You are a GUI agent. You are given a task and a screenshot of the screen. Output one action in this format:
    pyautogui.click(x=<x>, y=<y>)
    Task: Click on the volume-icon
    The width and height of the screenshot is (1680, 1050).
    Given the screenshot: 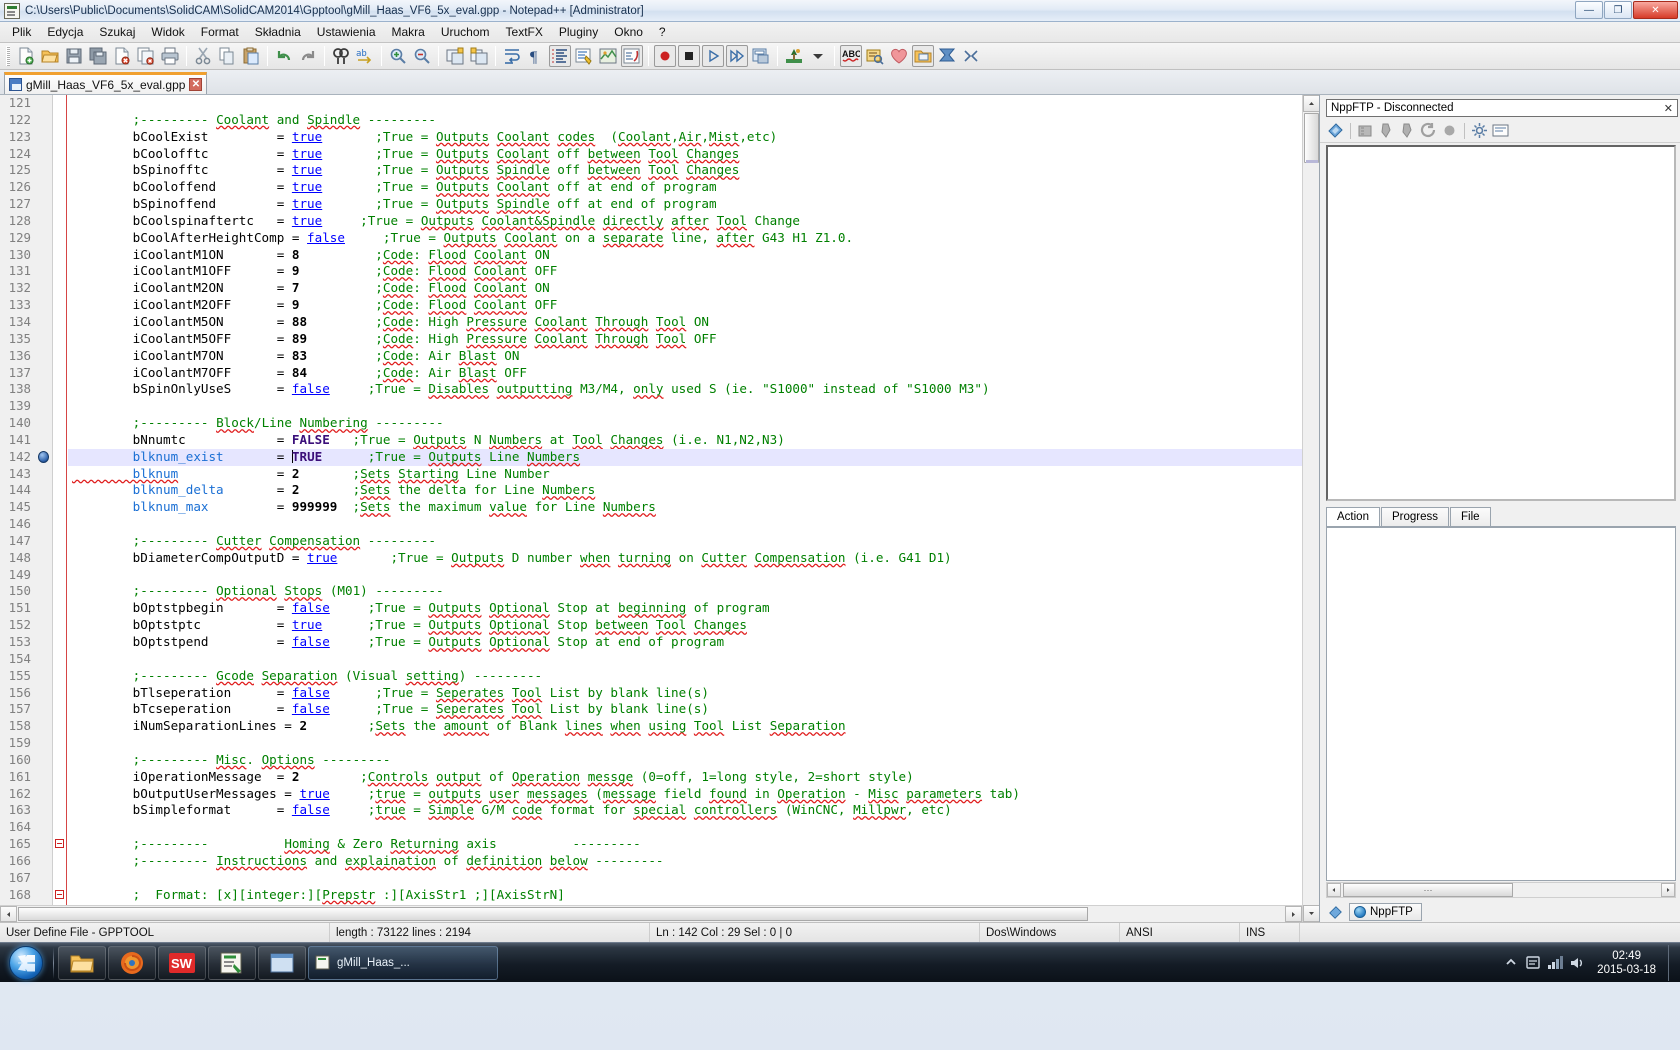 What is the action you would take?
    pyautogui.click(x=1577, y=963)
    